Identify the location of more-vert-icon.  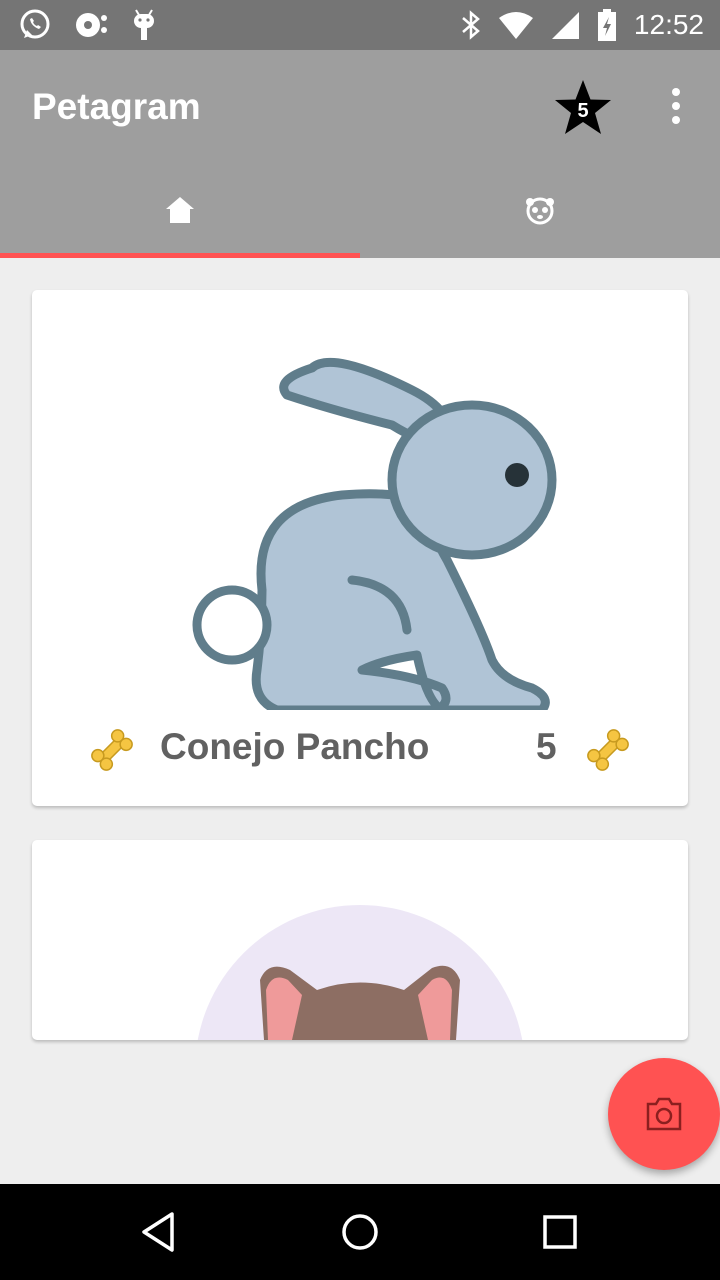
(676, 106).